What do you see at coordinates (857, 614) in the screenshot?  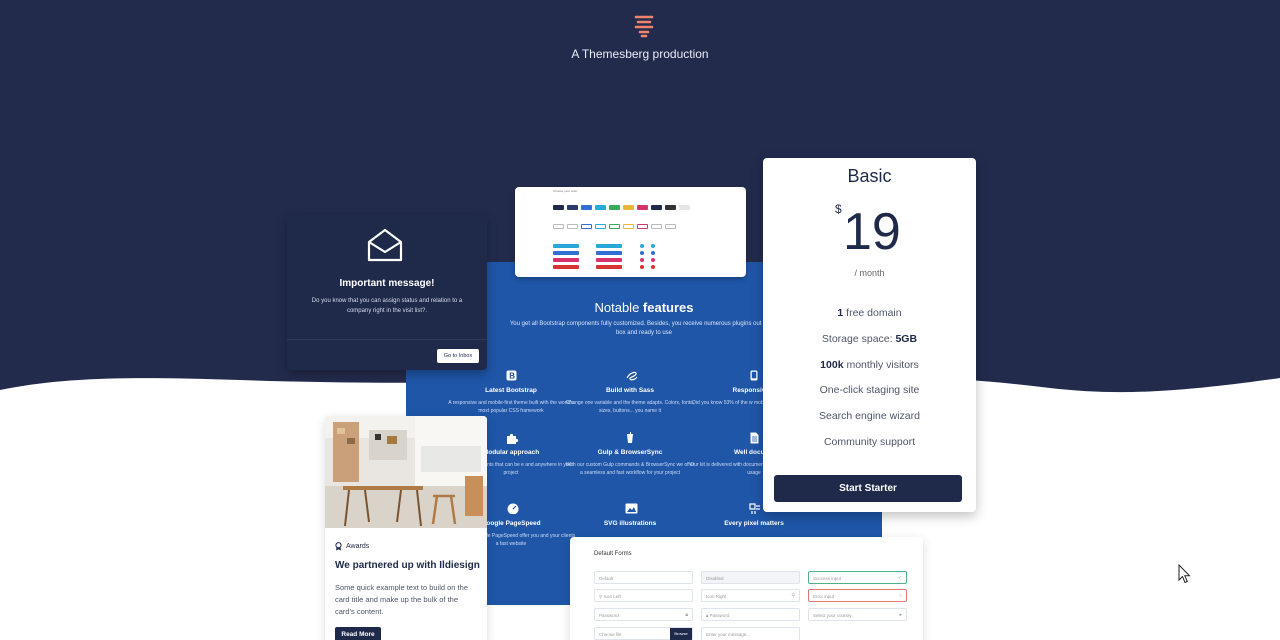 I see `country-select: Select your country ▸` at bounding box center [857, 614].